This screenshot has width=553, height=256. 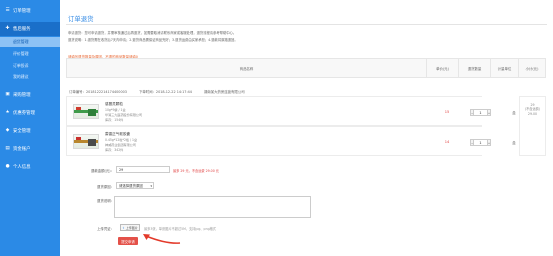 I want to click on product-stock: 库存：342件, so click(x=114, y=150).